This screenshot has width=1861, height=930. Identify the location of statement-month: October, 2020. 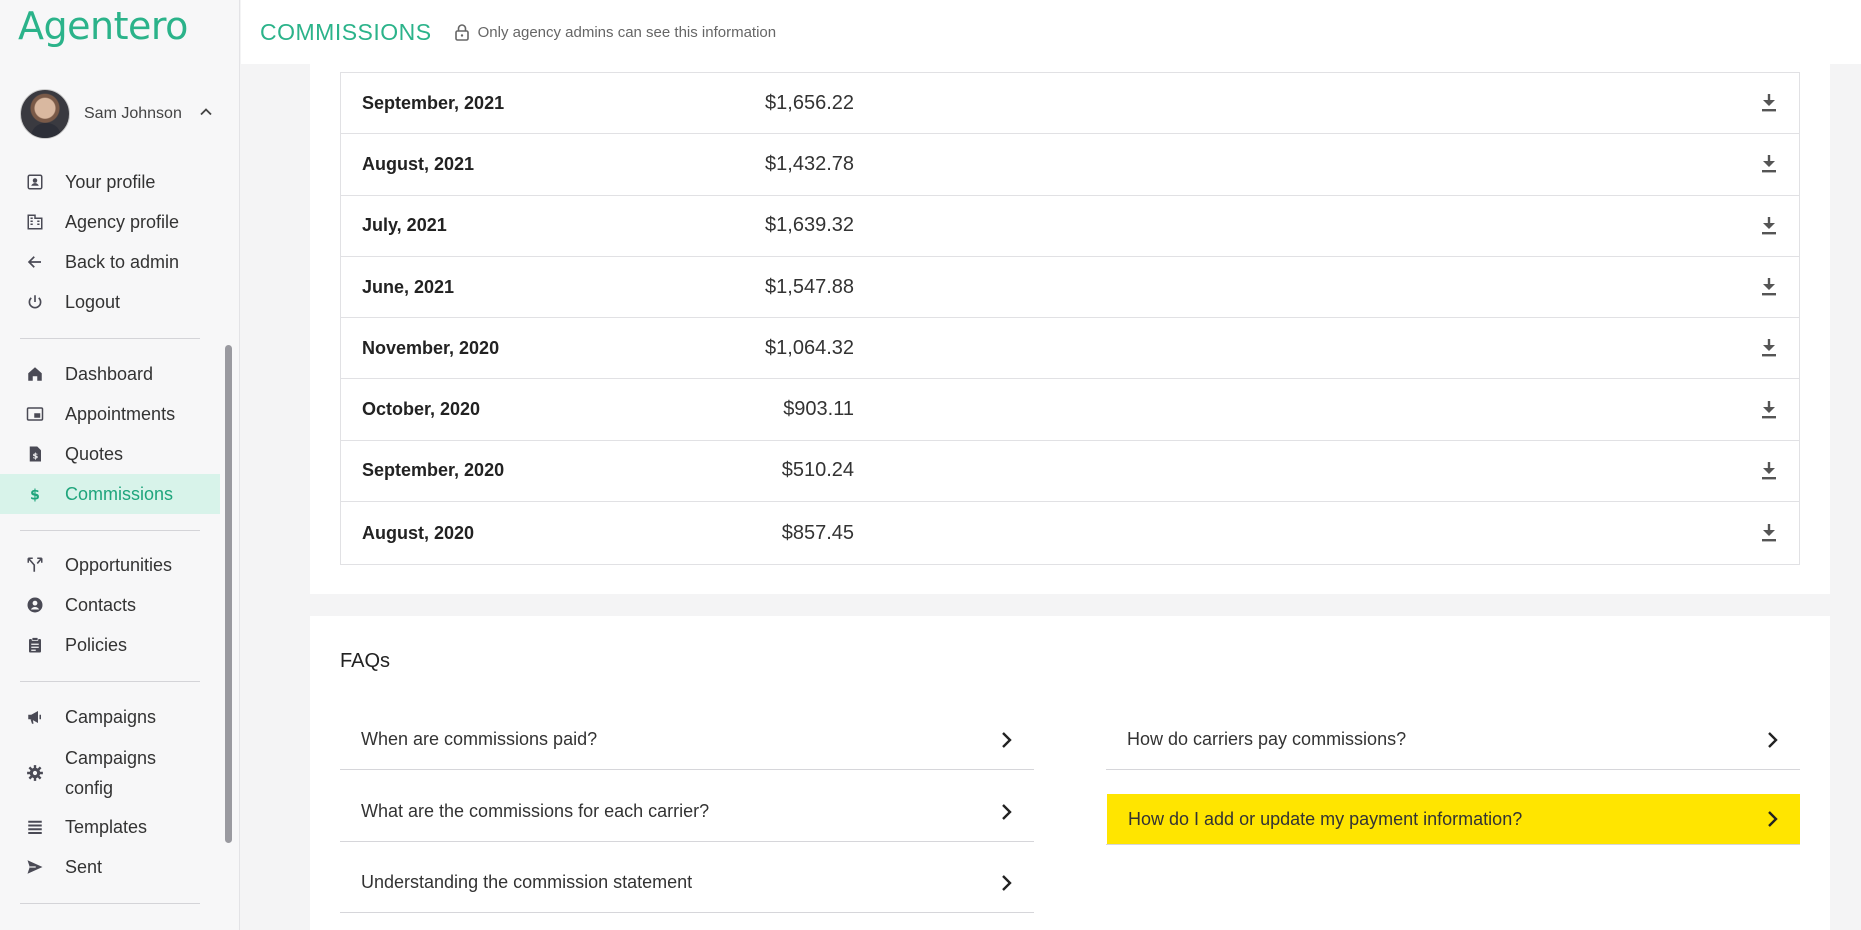
(421, 409).